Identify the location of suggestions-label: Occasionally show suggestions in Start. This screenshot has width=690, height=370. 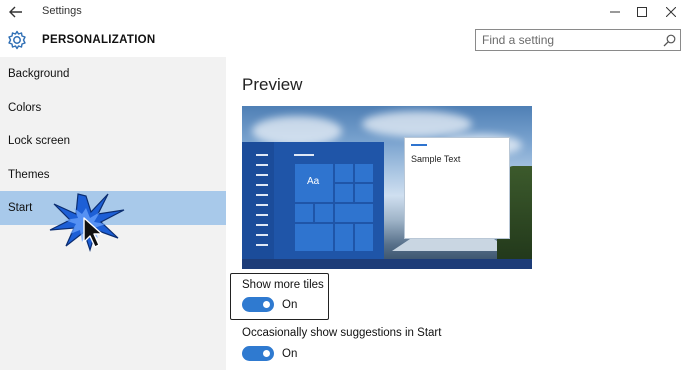
(342, 333).